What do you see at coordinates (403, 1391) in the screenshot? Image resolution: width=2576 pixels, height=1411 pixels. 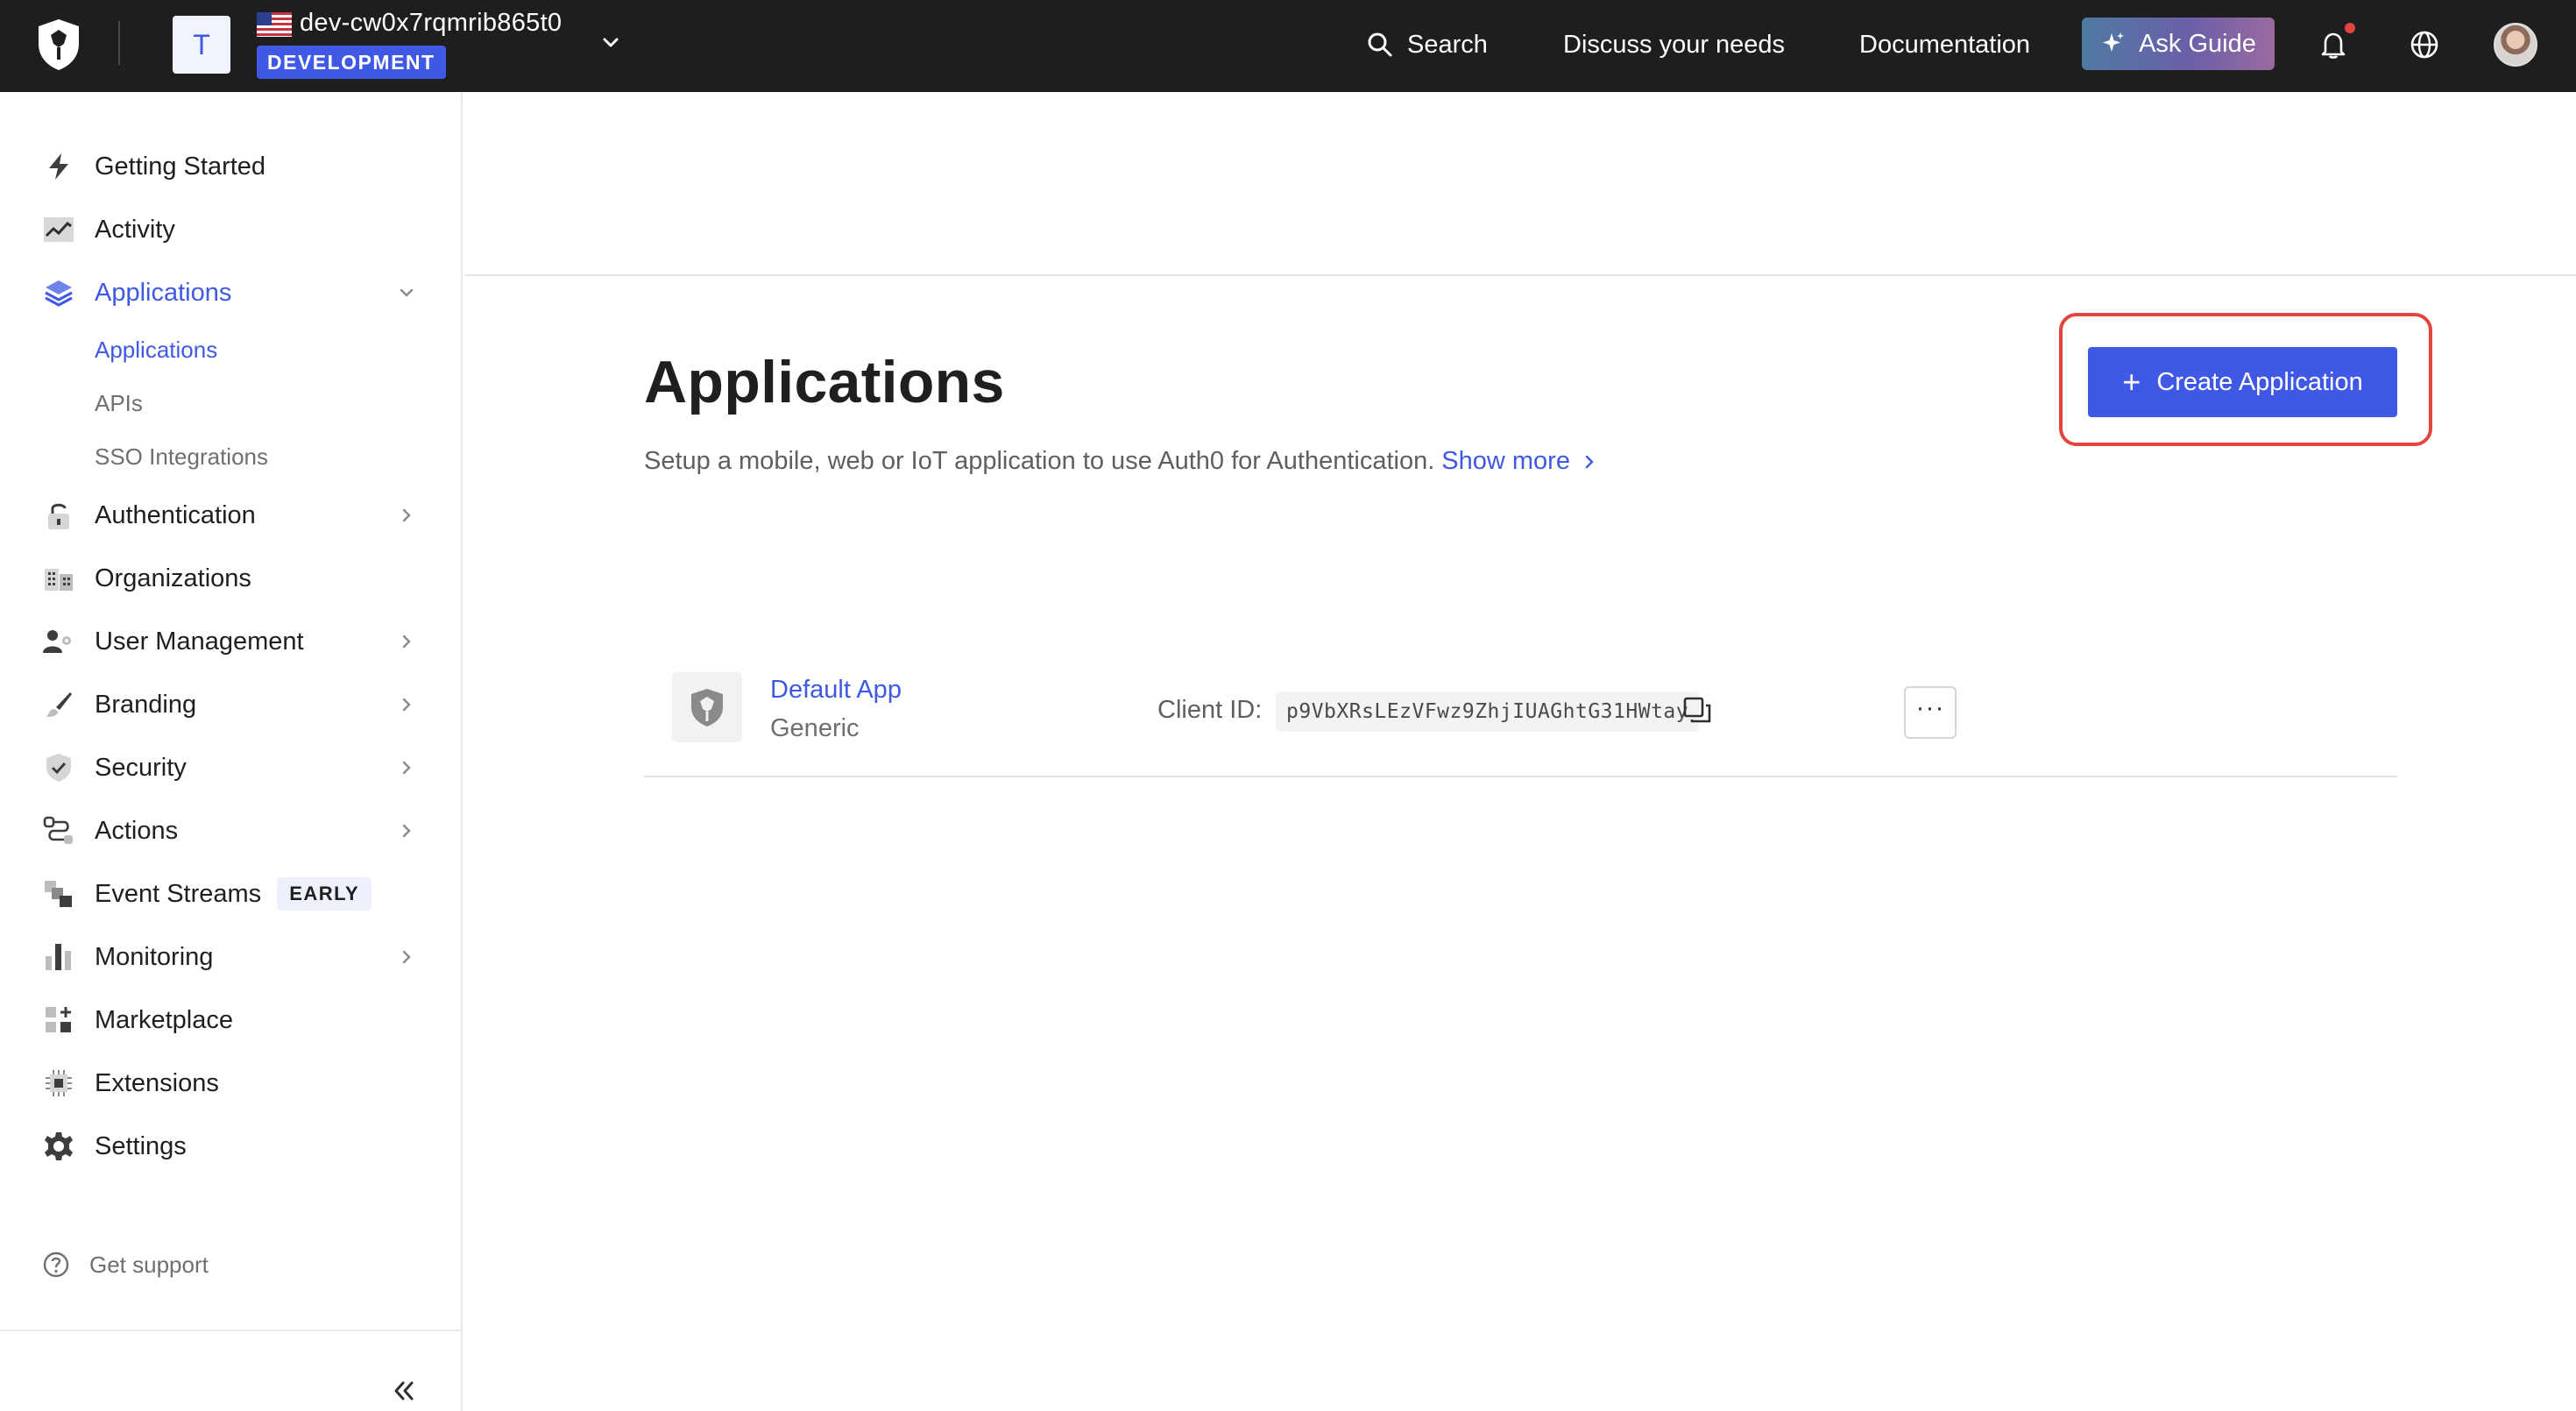 I see `collapse-sidebar-icon` at bounding box center [403, 1391].